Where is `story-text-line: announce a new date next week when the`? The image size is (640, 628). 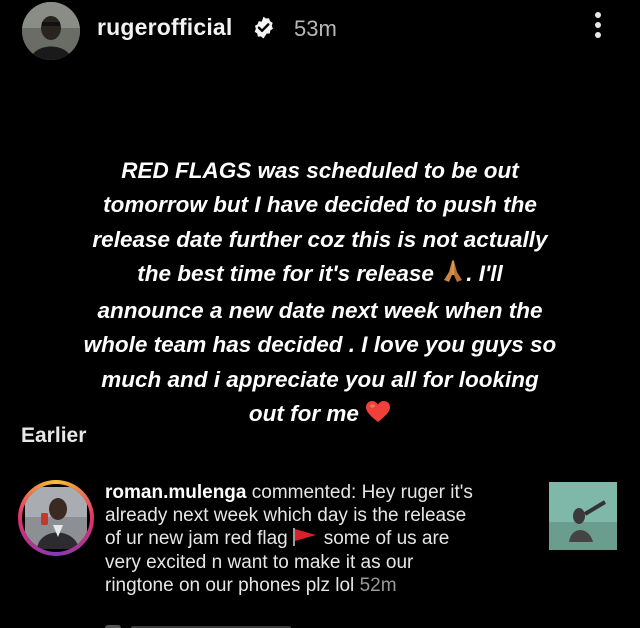
story-text-line: announce a new date next week when the is located at coordinates (320, 311).